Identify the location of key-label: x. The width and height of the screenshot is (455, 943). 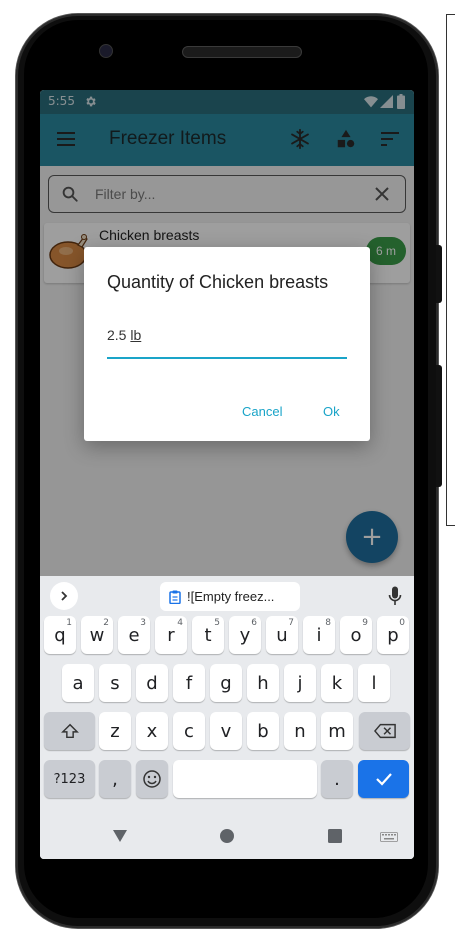
(152, 731).